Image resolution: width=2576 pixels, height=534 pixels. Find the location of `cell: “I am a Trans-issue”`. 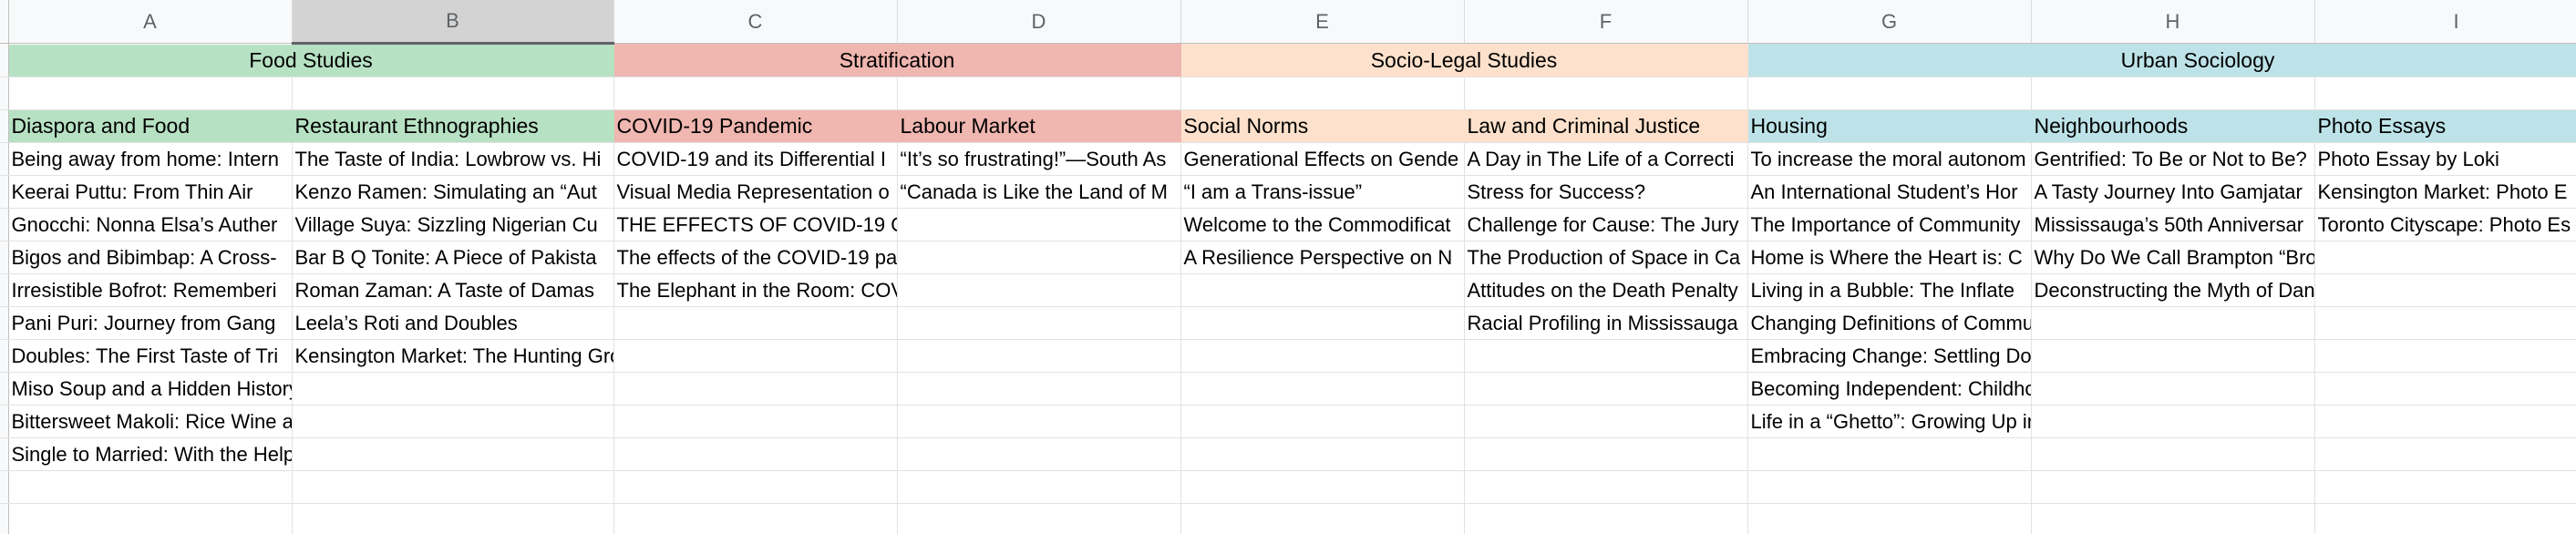

cell: “I am a Trans-issue” is located at coordinates (1322, 192).